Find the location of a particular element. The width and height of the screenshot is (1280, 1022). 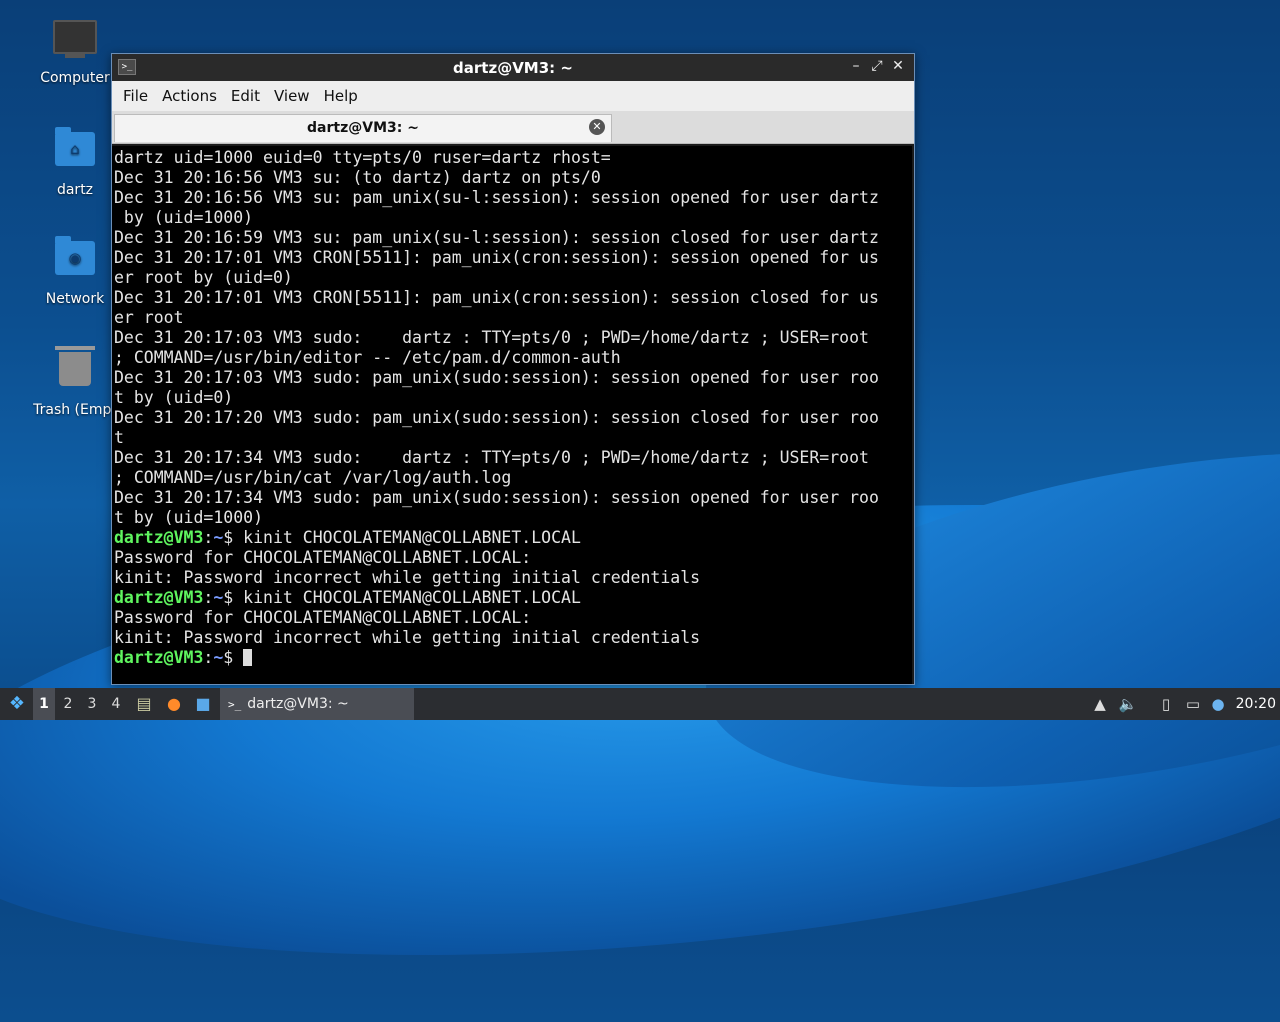

volume-icon: 🔈 is located at coordinates (1128, 704).